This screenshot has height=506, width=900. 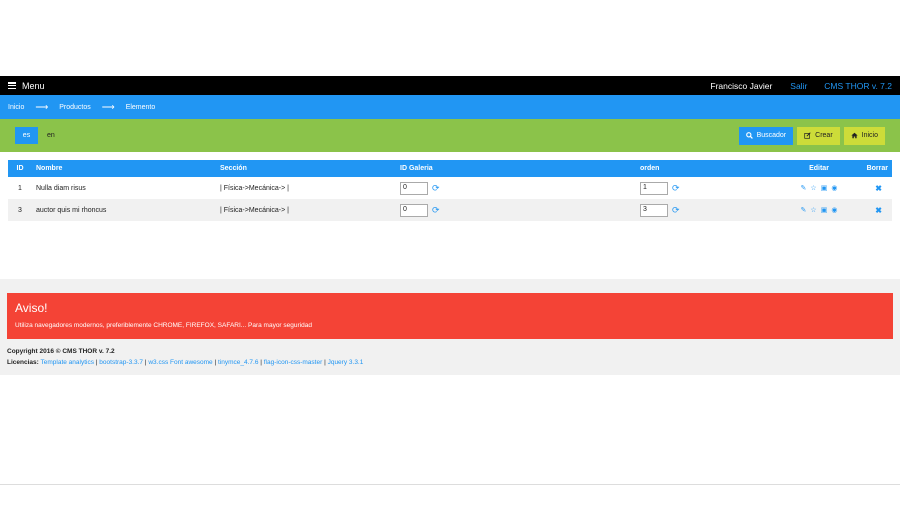 What do you see at coordinates (450, 484) in the screenshot?
I see `divider` at bounding box center [450, 484].